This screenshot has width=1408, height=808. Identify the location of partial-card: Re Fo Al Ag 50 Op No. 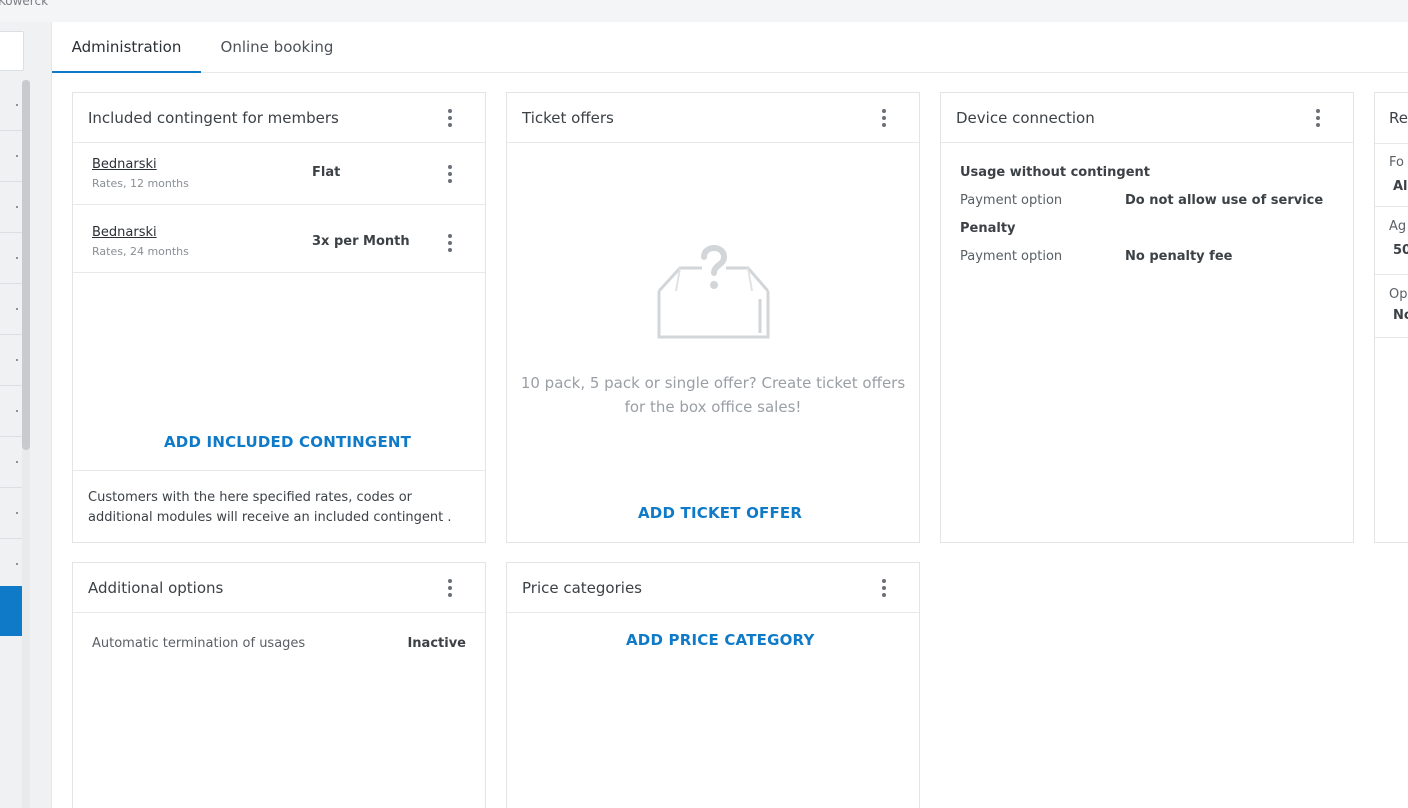
(1391, 317).